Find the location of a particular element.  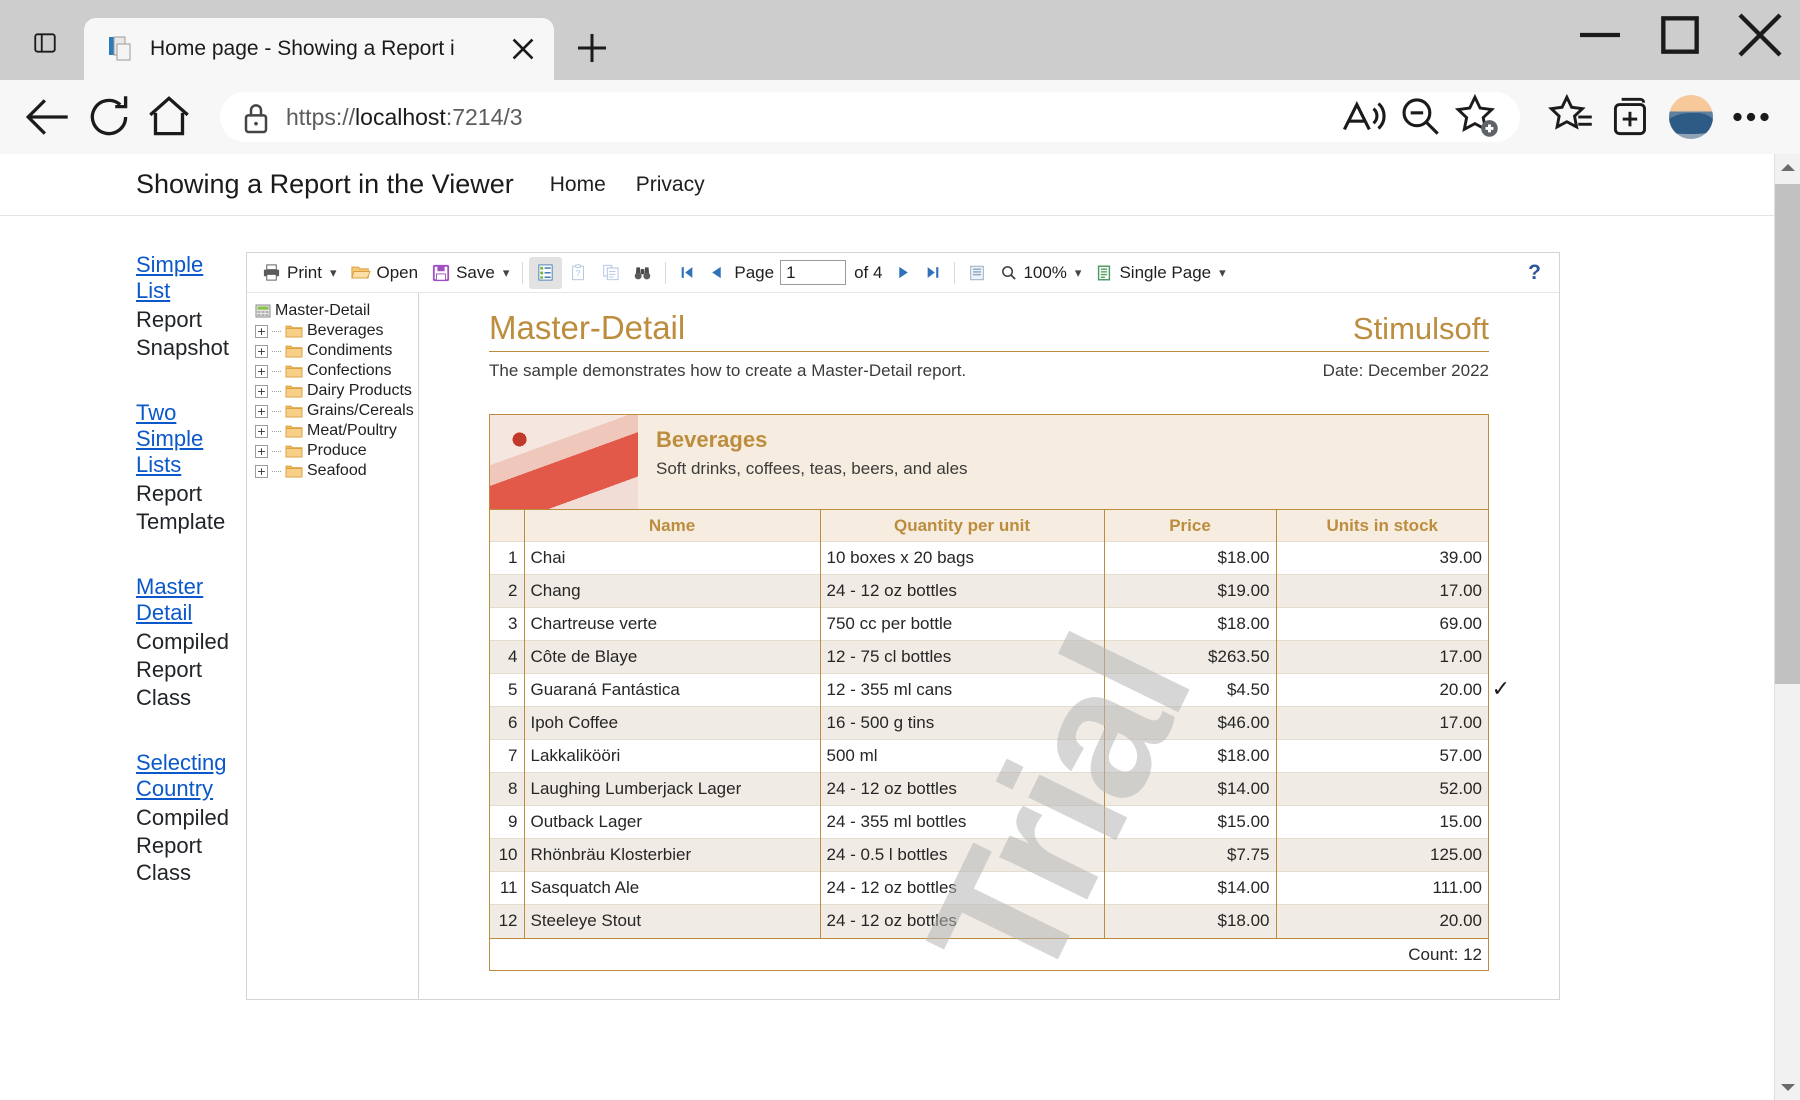

favorites-icon is located at coordinates (1571, 117).